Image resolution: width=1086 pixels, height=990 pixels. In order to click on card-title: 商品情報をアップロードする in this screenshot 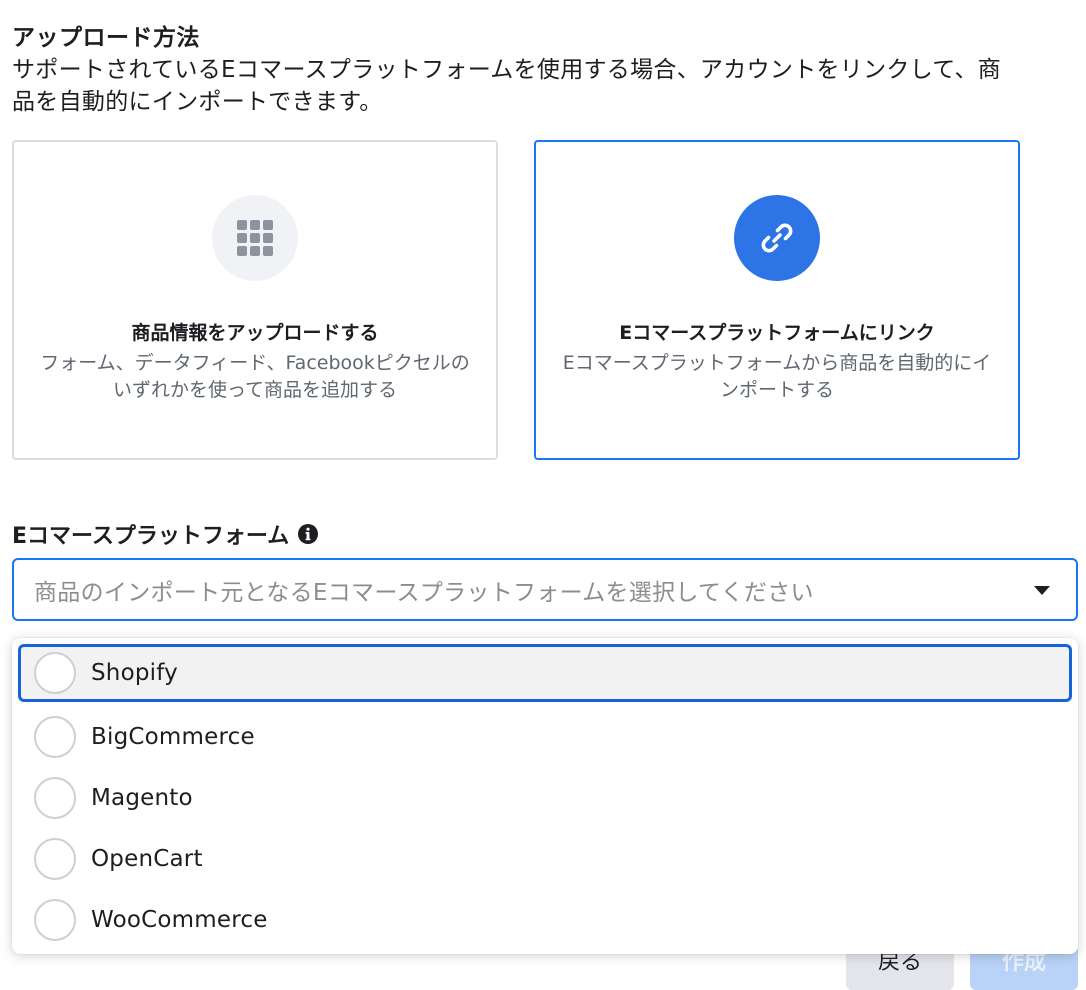, I will do `click(255, 333)`.